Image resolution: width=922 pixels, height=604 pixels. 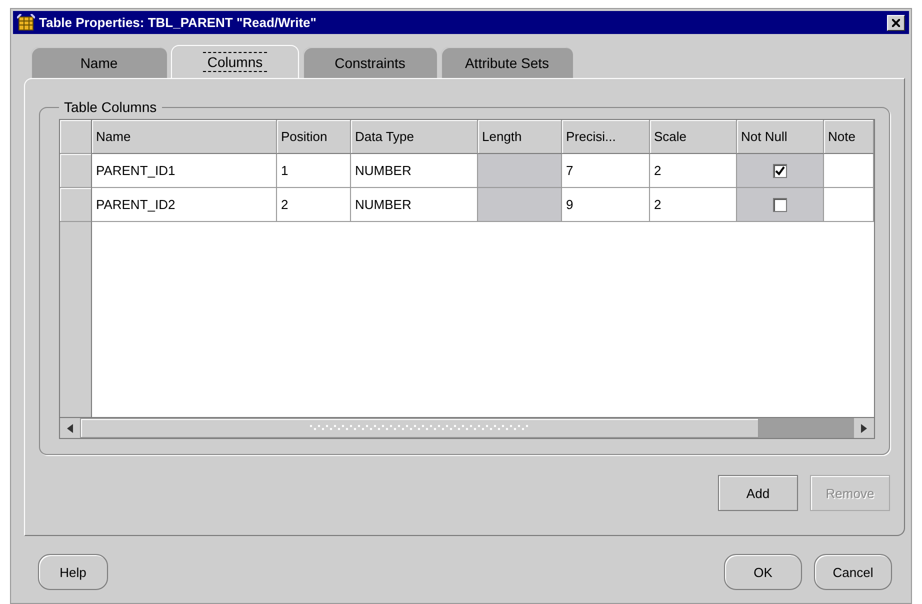 What do you see at coordinates (184, 137) in the screenshot?
I see `column-header: Name` at bounding box center [184, 137].